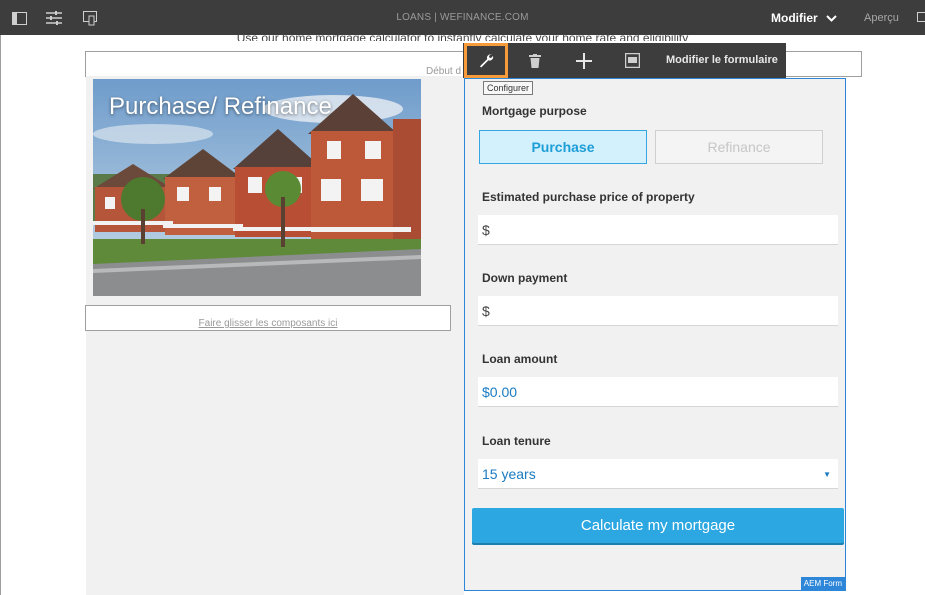  I want to click on wrench-icon, so click(487, 60).